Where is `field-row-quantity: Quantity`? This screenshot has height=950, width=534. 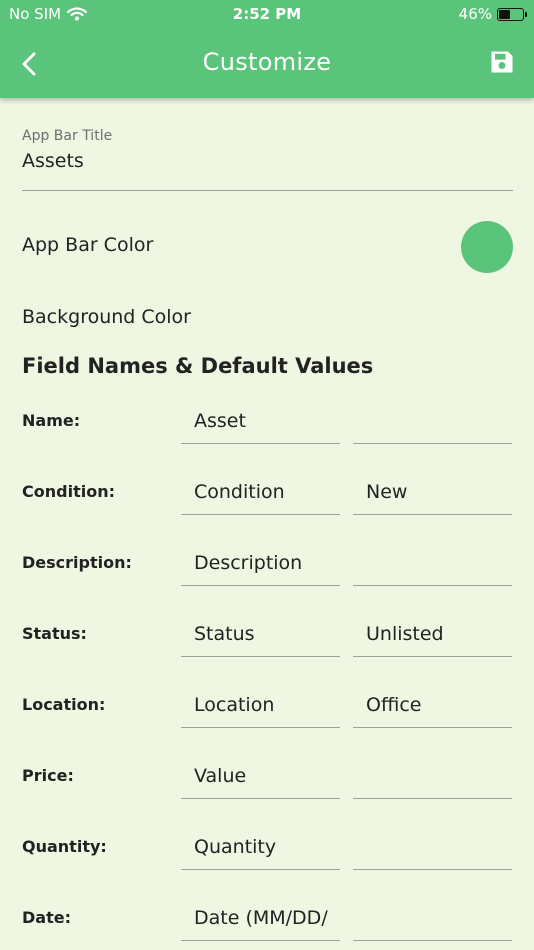
field-row-quantity: Quantity is located at coordinates (267, 852).